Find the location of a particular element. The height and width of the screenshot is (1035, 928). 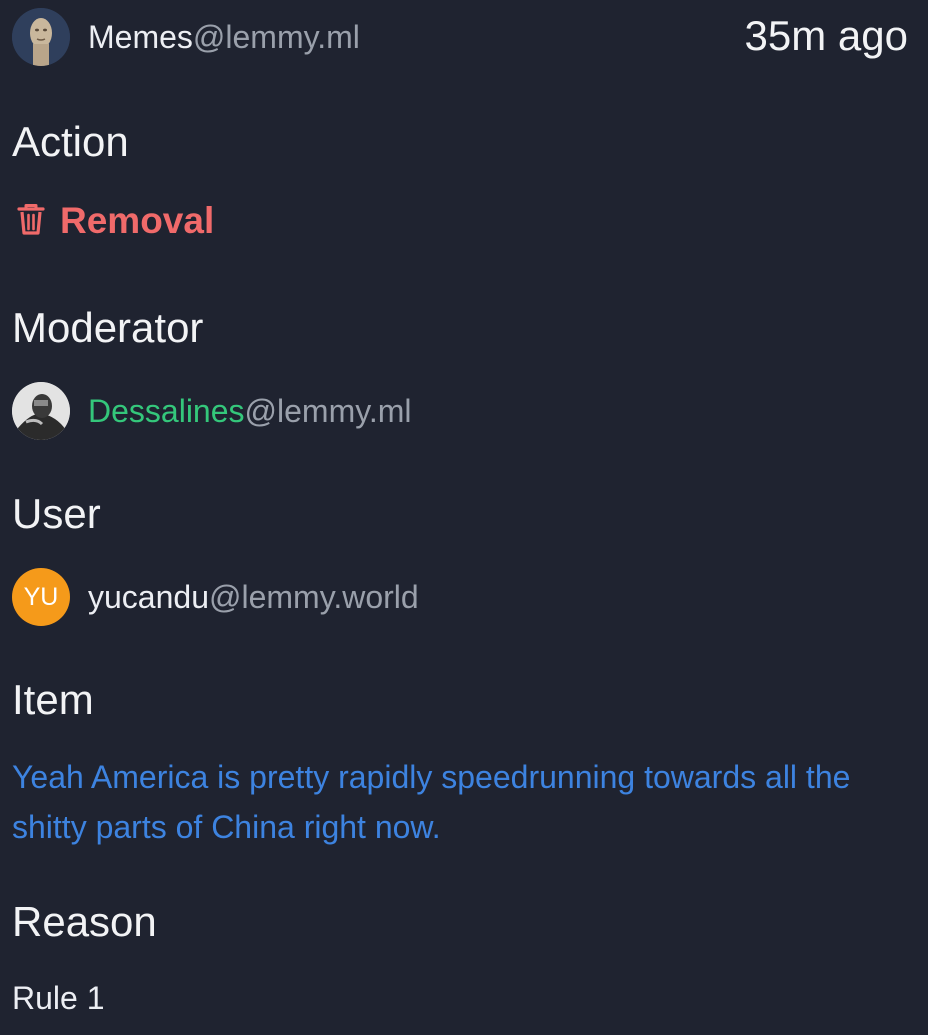

user-instance: @lemmy.world is located at coordinates (313, 596).